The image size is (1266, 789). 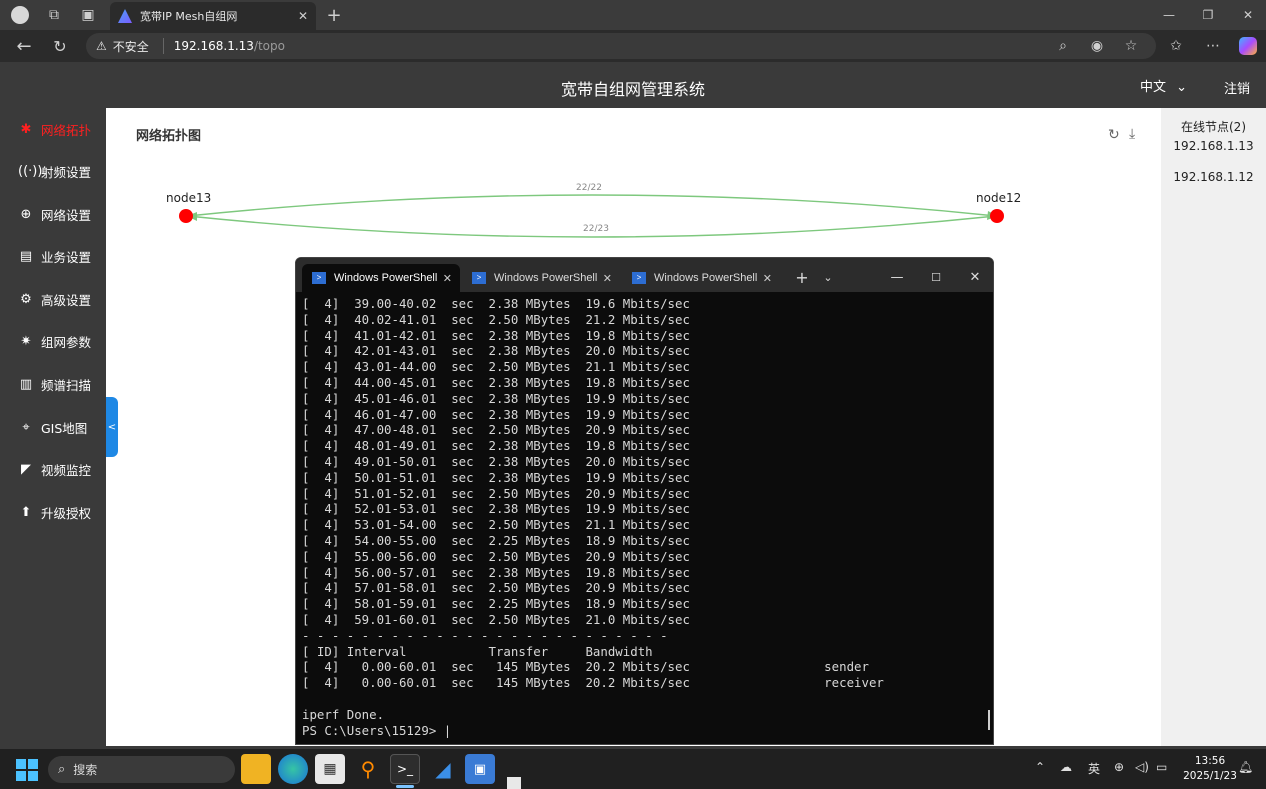 I want to click on refresh-icon: ↻, so click(x=60, y=46).